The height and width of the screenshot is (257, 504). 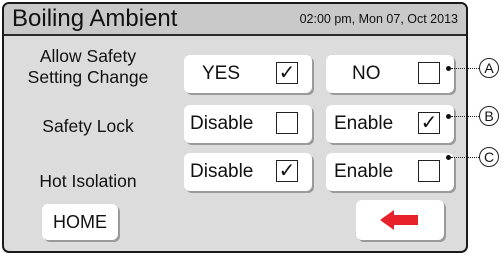 I want to click on hot-isolation-disable-checkbox: ✓, so click(x=287, y=171).